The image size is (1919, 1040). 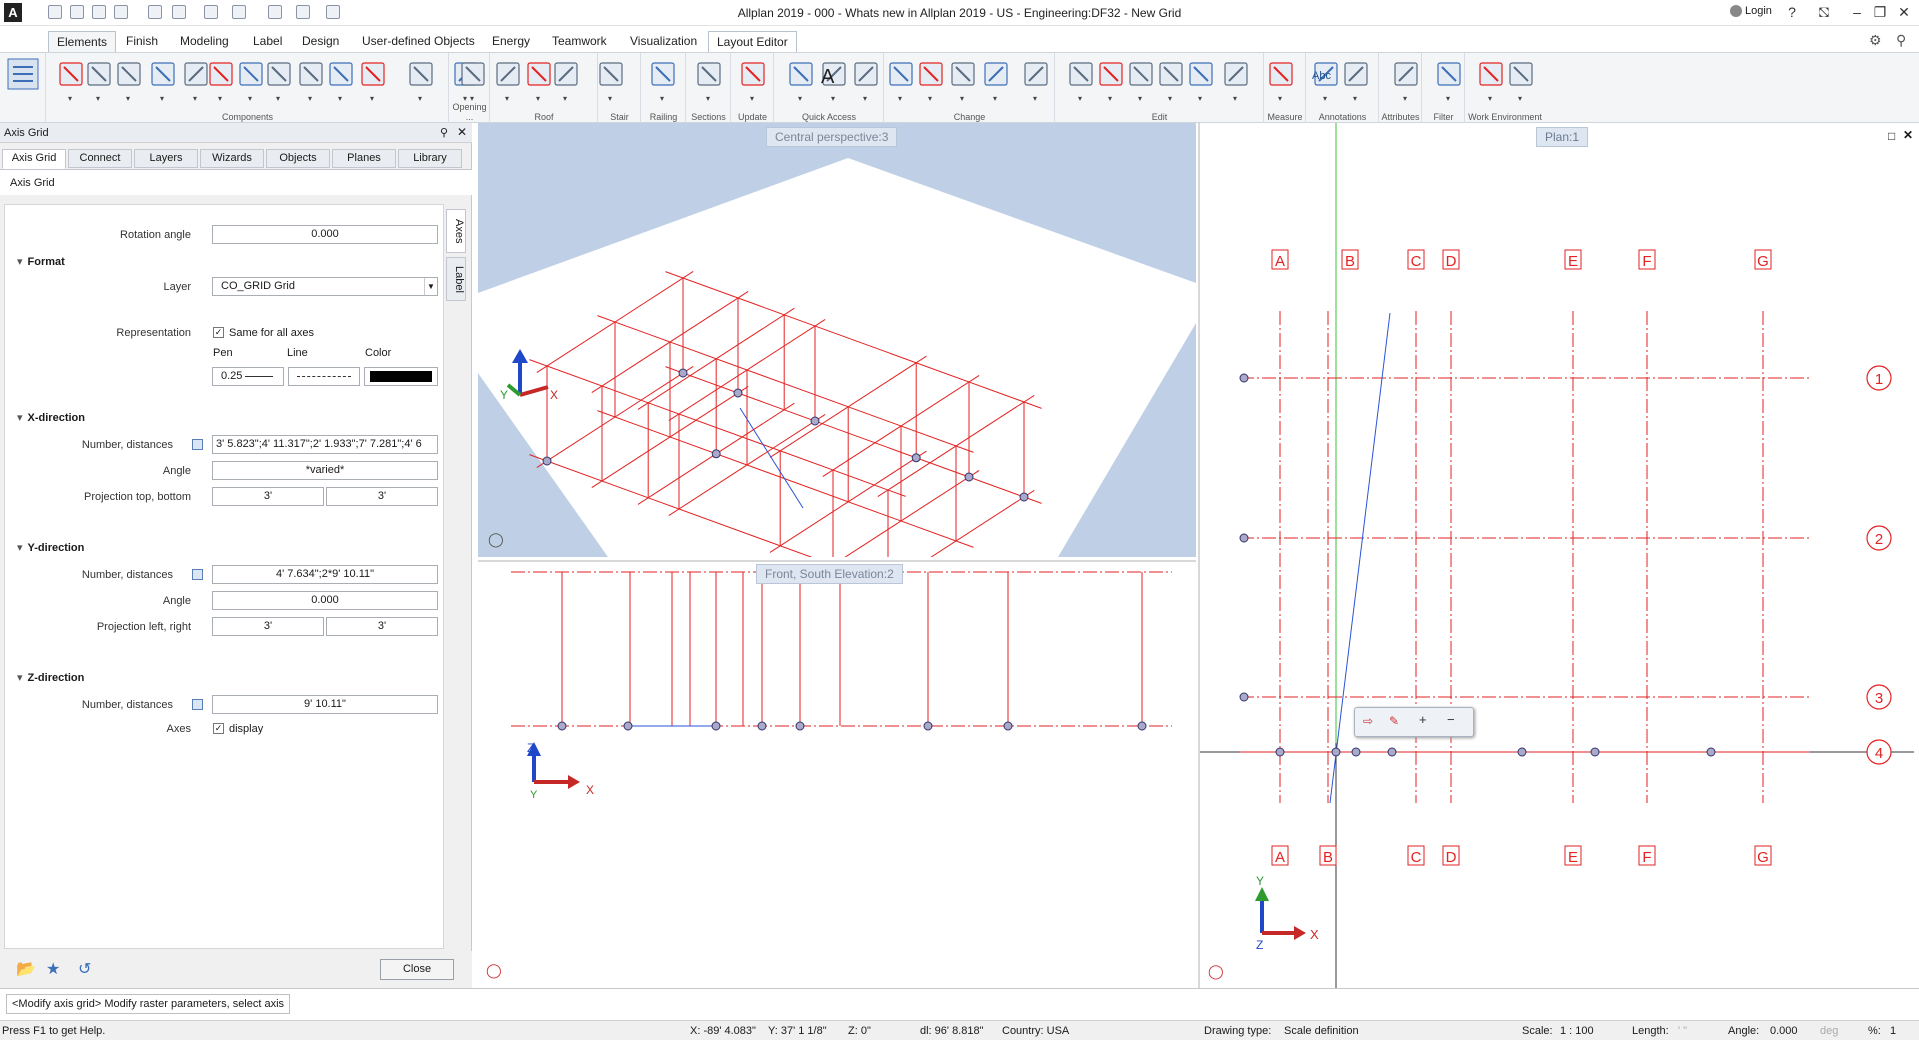 What do you see at coordinates (829, 574) in the screenshot?
I see `viewport-label-front: Front, South Elevation:2` at bounding box center [829, 574].